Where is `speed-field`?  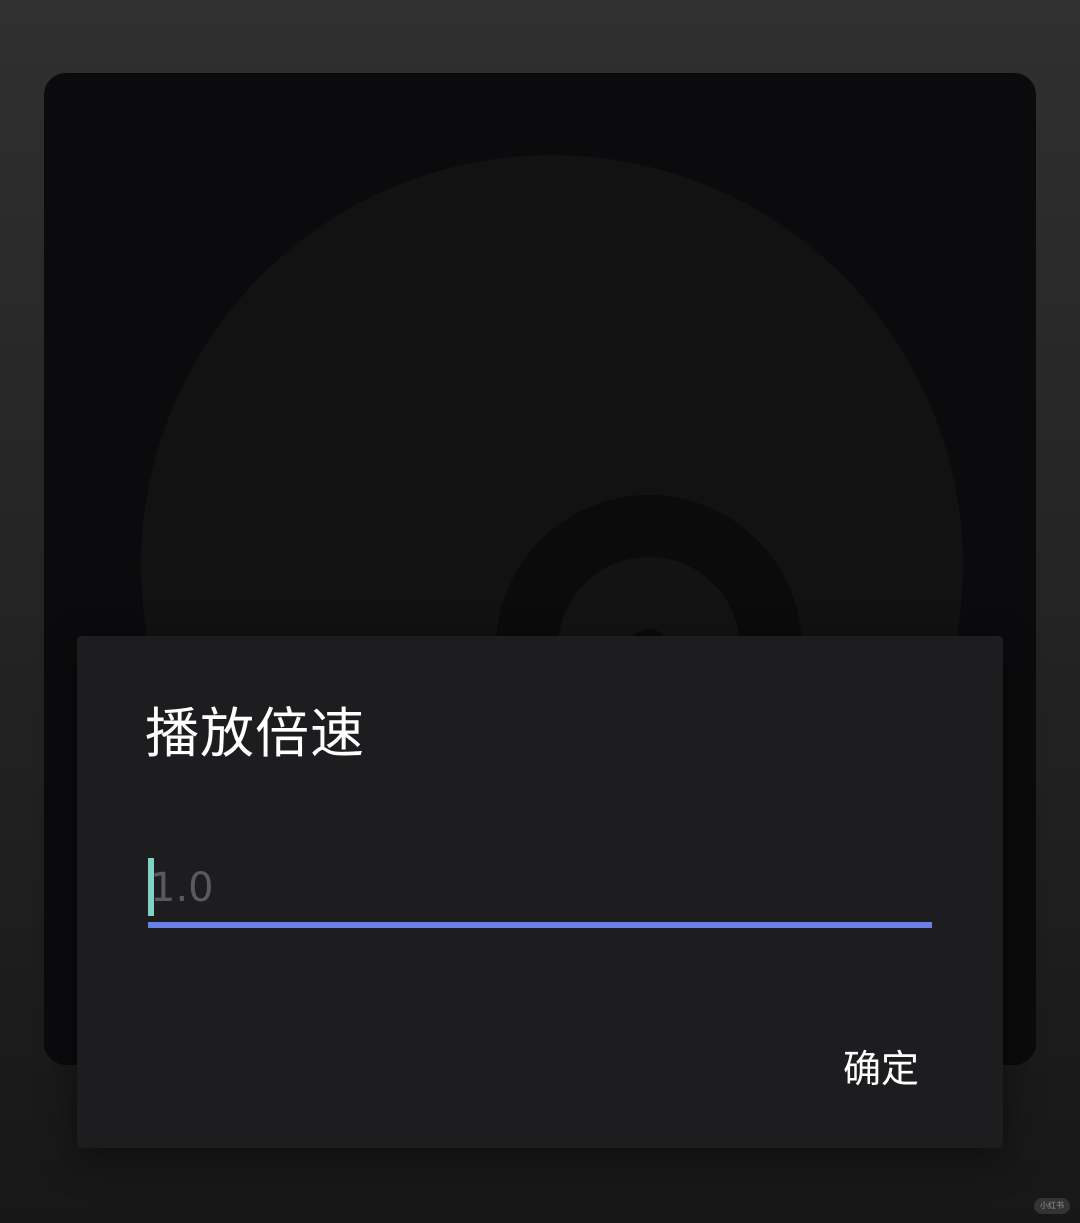 speed-field is located at coordinates (541, 892).